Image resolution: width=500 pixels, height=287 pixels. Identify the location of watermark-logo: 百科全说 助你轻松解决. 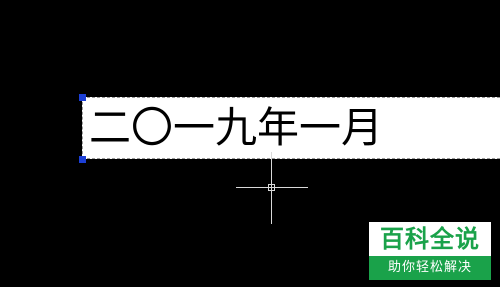
(430, 251).